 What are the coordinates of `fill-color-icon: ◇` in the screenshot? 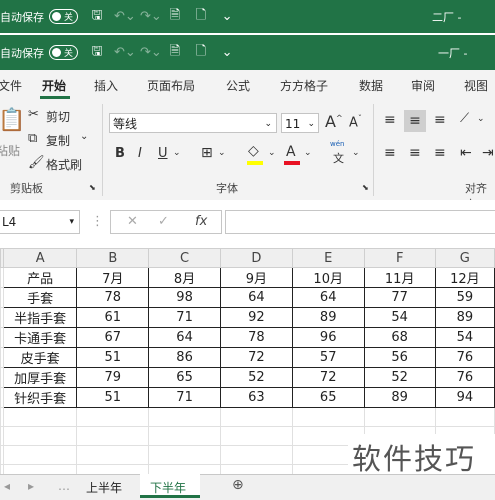 It's located at (253, 151).